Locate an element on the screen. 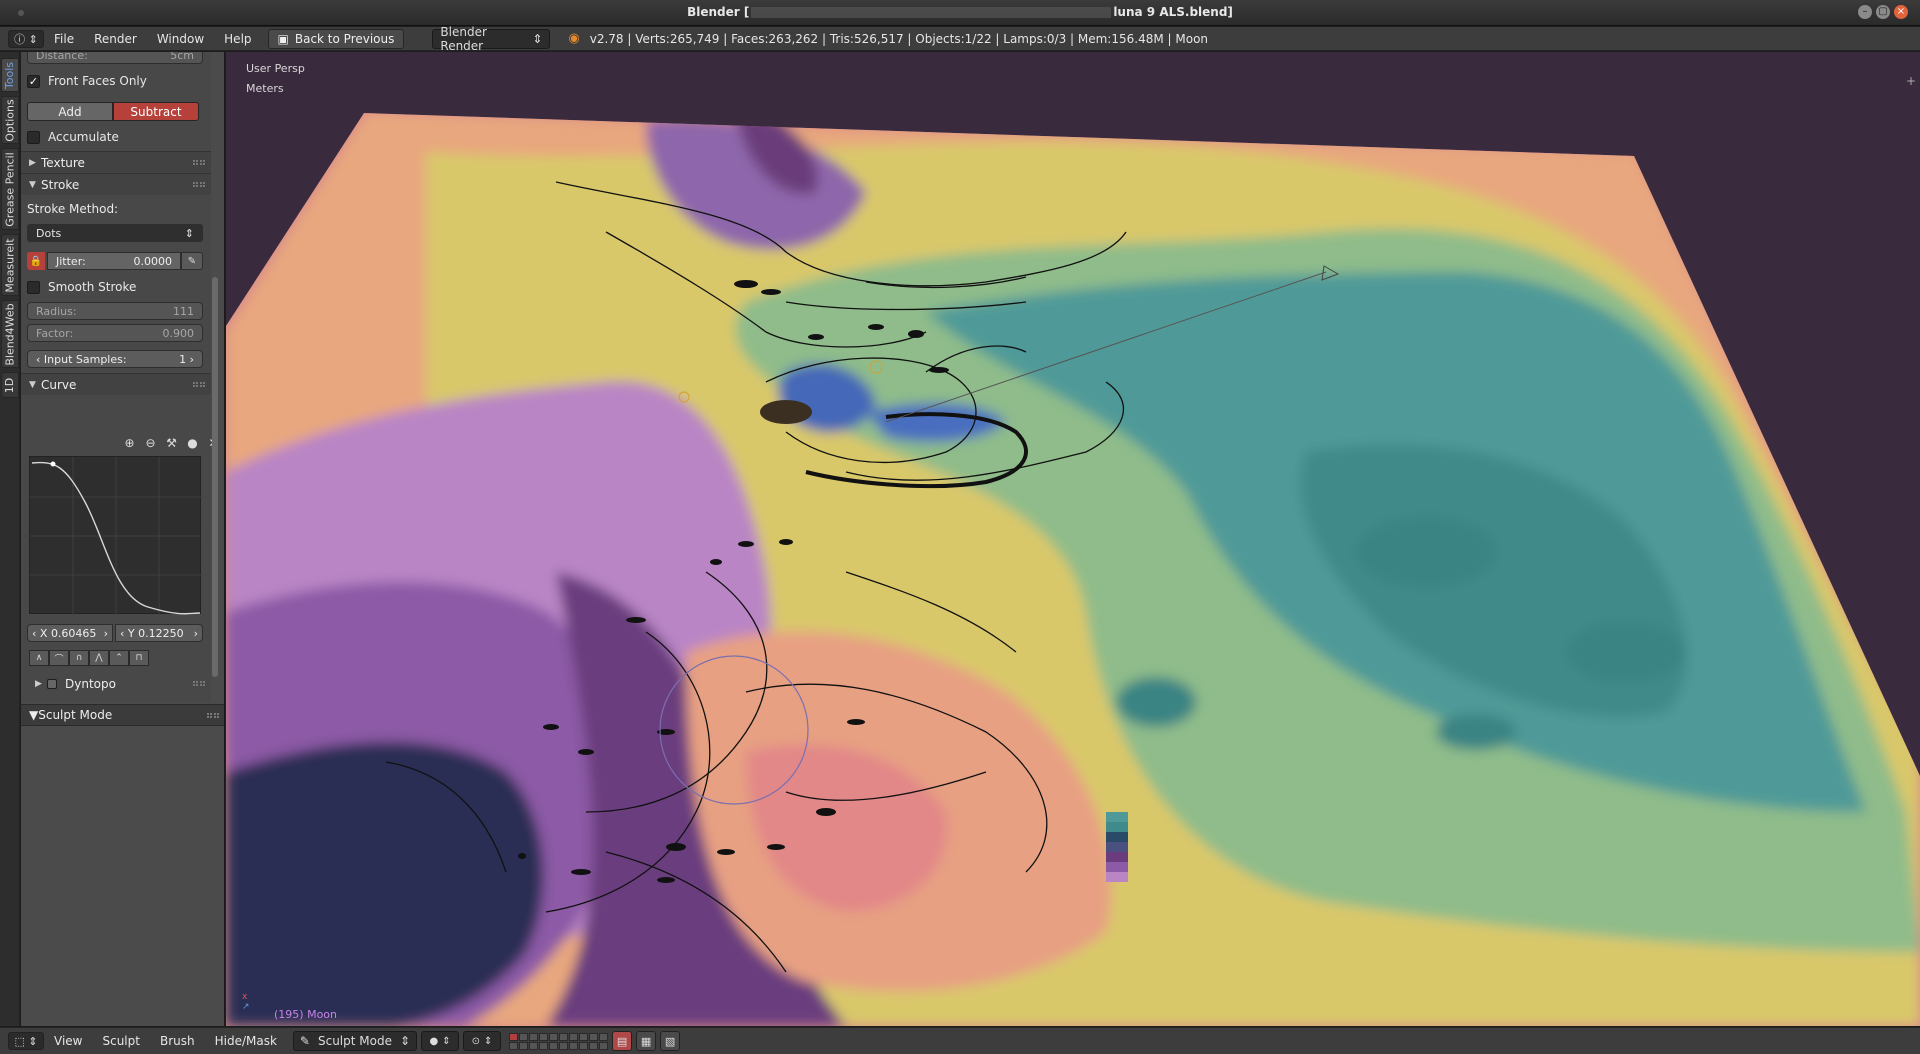  menu-sculpt: Sculpt is located at coordinates (120, 1041).